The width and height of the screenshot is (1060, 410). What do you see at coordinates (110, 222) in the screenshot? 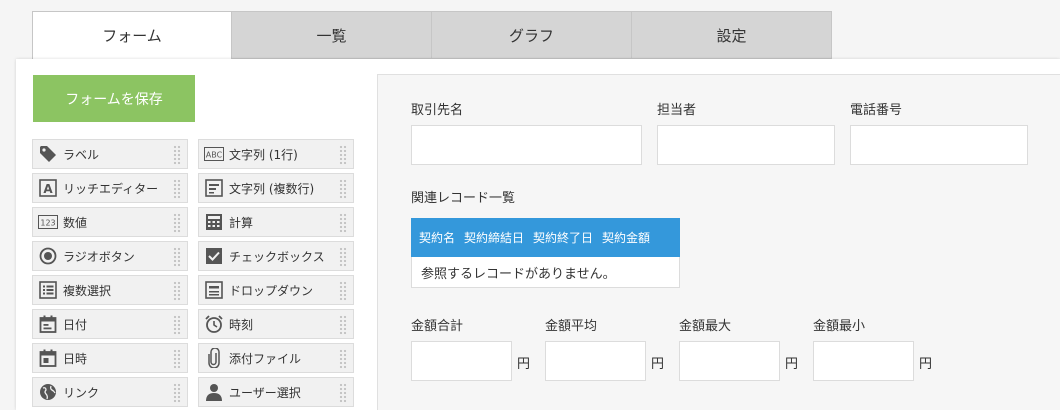
I see `palette-item-number: 123 数値` at bounding box center [110, 222].